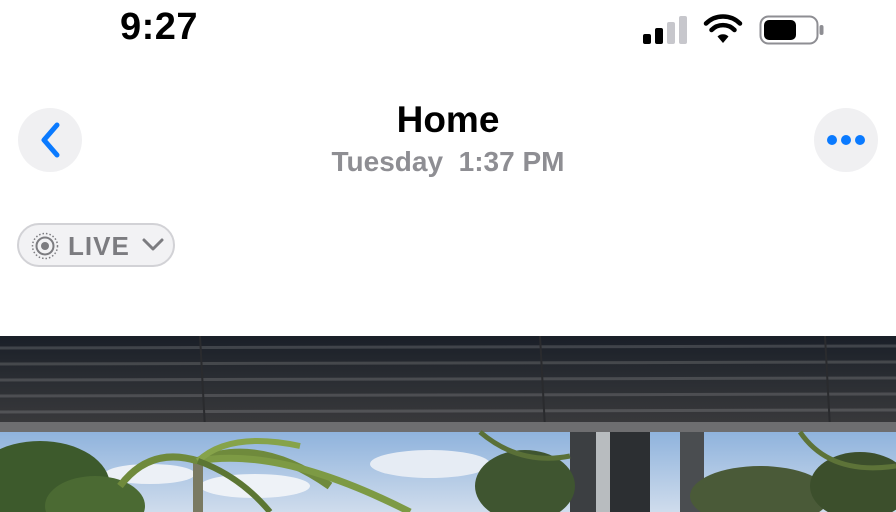 The width and height of the screenshot is (896, 512). Describe the element at coordinates (511, 161) in the screenshot. I see `timestamp-time: 1:37 PM` at that location.